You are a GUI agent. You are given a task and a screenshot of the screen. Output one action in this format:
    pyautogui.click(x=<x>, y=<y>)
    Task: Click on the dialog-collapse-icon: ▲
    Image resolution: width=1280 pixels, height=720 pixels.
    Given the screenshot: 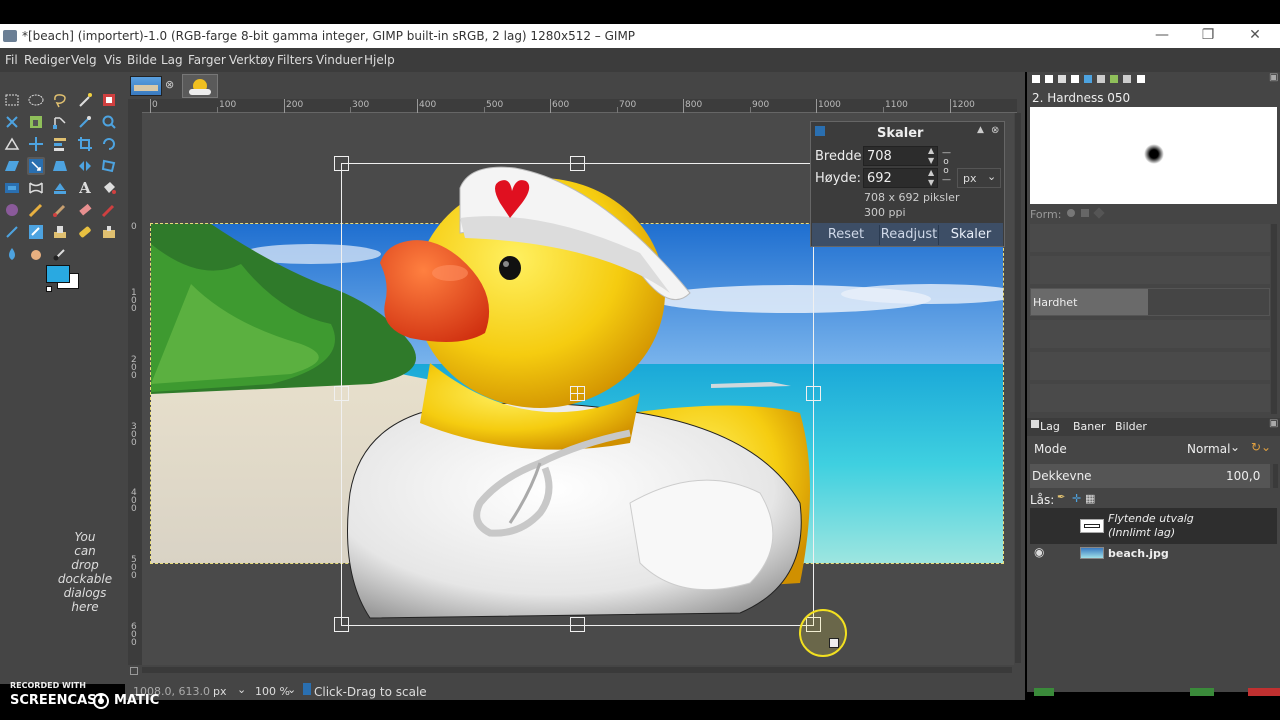 What is the action you would take?
    pyautogui.click(x=980, y=130)
    